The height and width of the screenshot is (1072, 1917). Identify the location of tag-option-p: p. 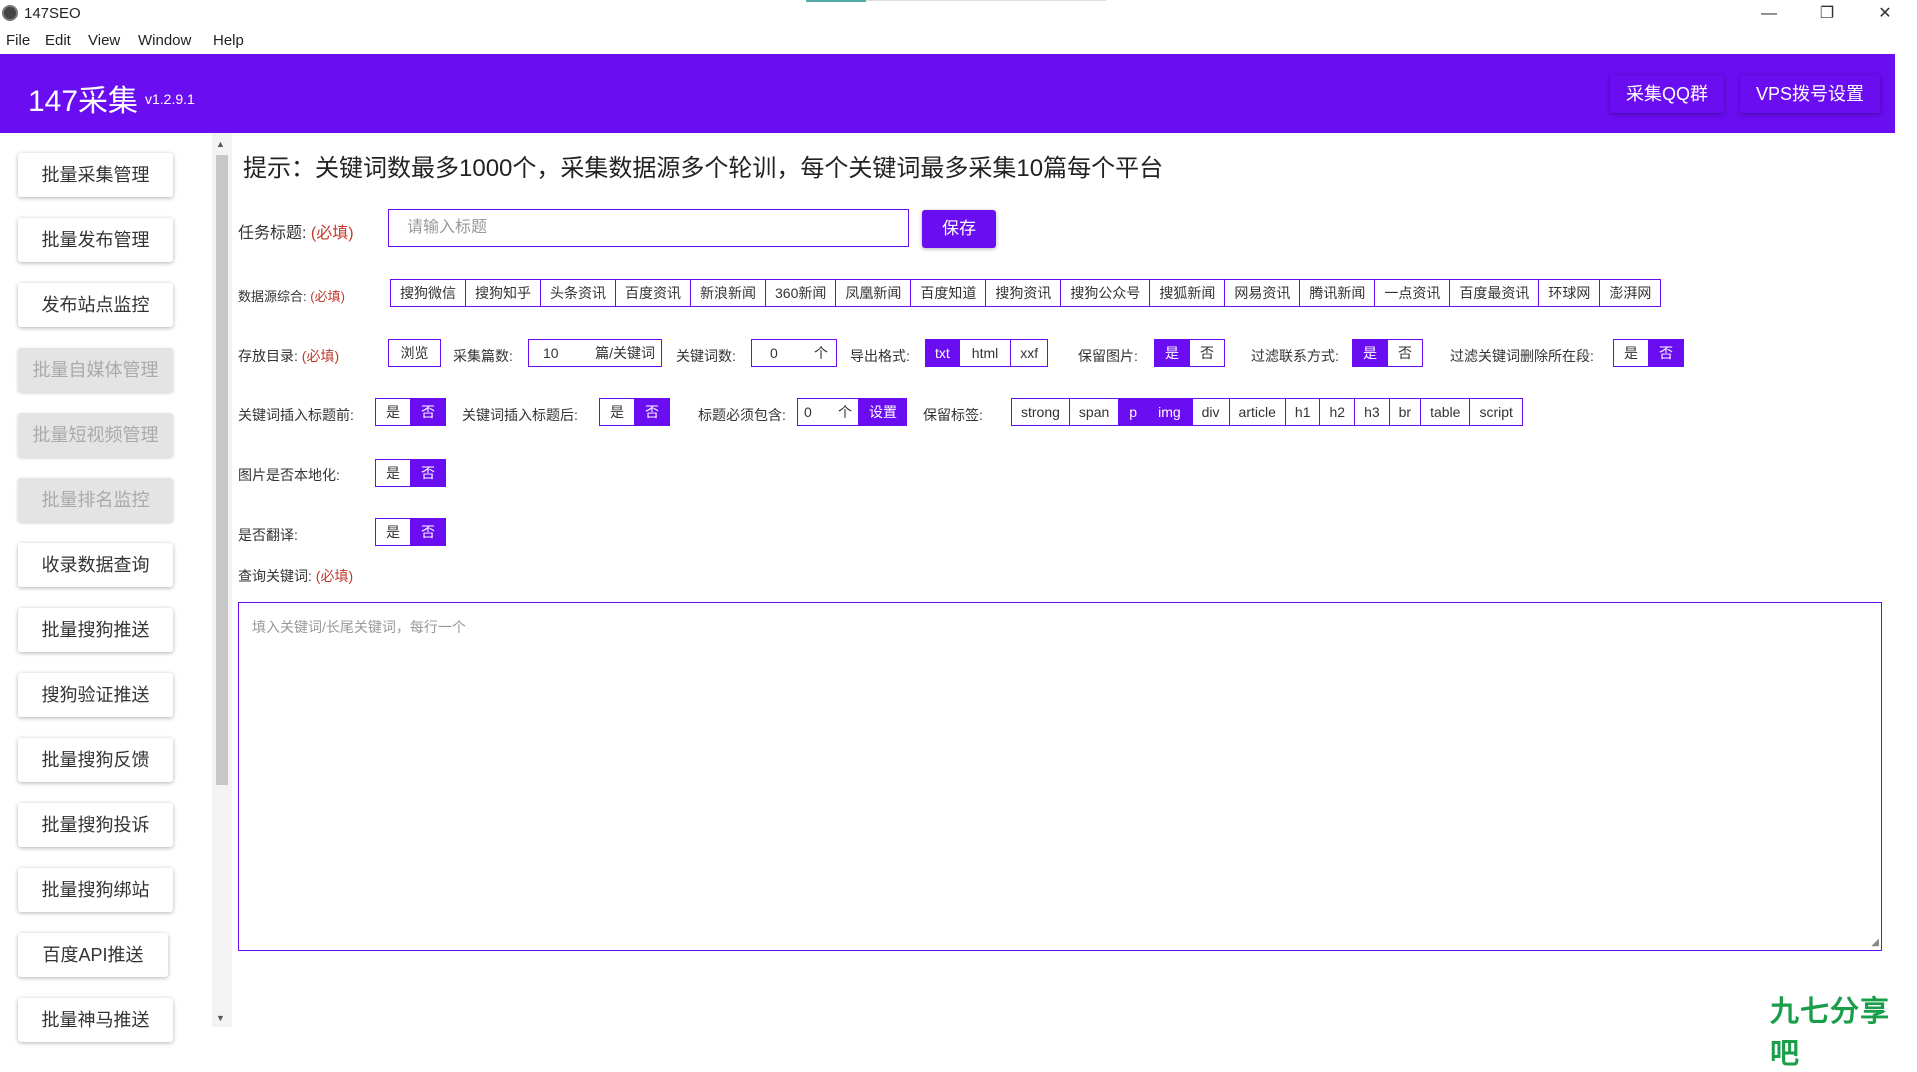
(1133, 412).